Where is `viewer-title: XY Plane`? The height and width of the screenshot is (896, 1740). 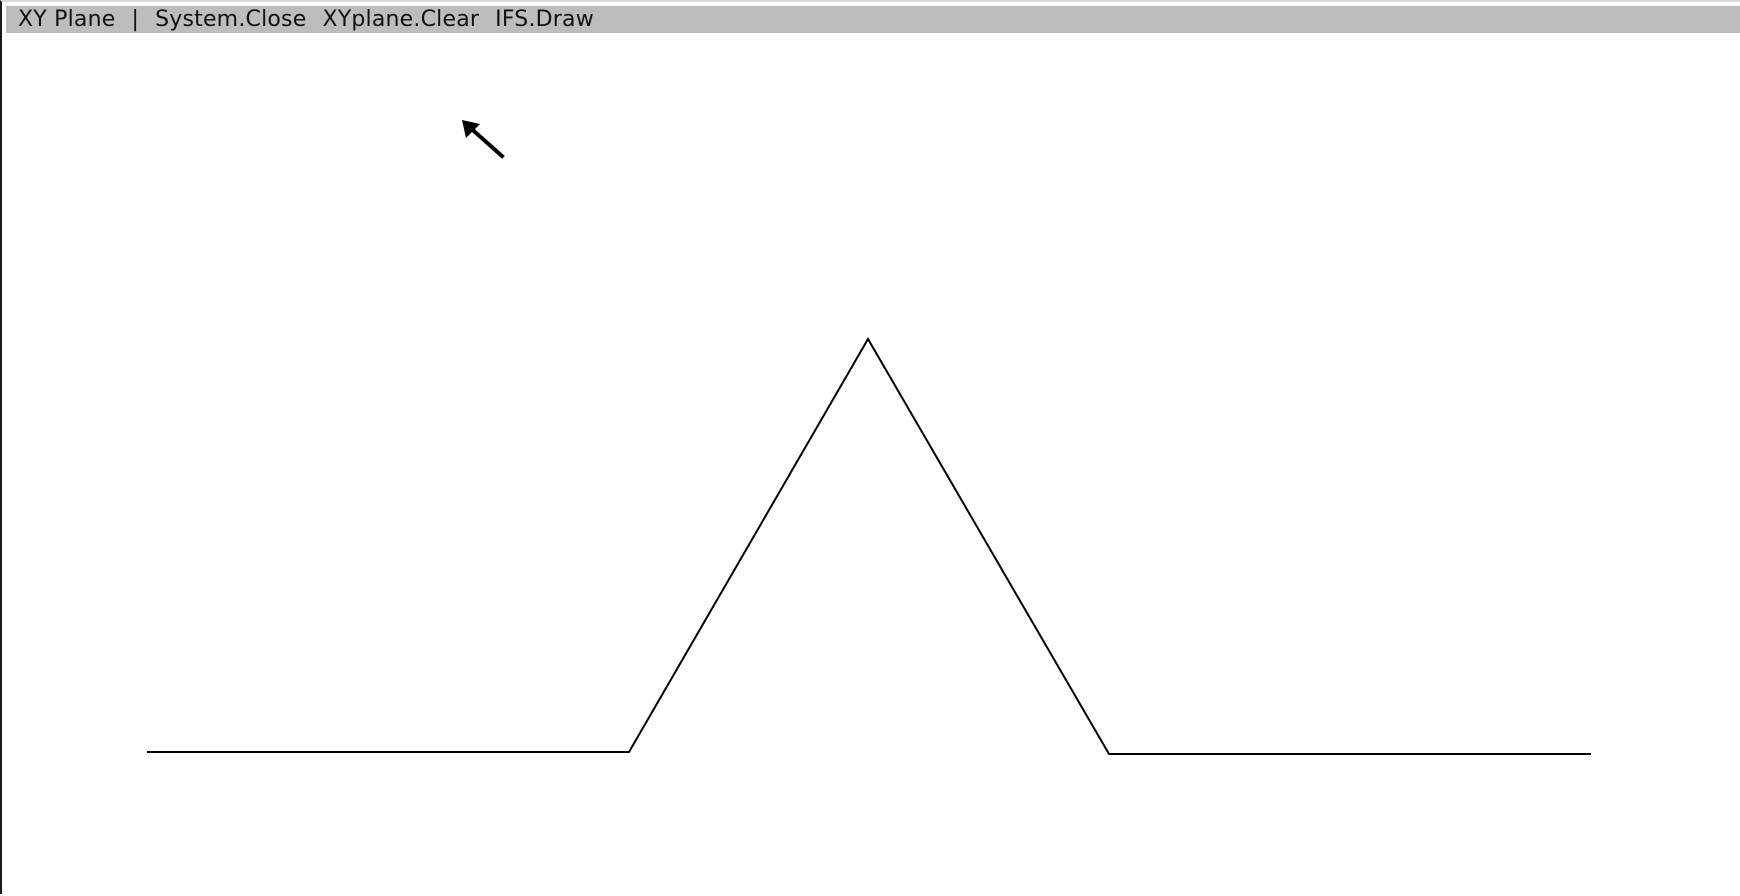
viewer-title: XY Plane is located at coordinates (67, 19).